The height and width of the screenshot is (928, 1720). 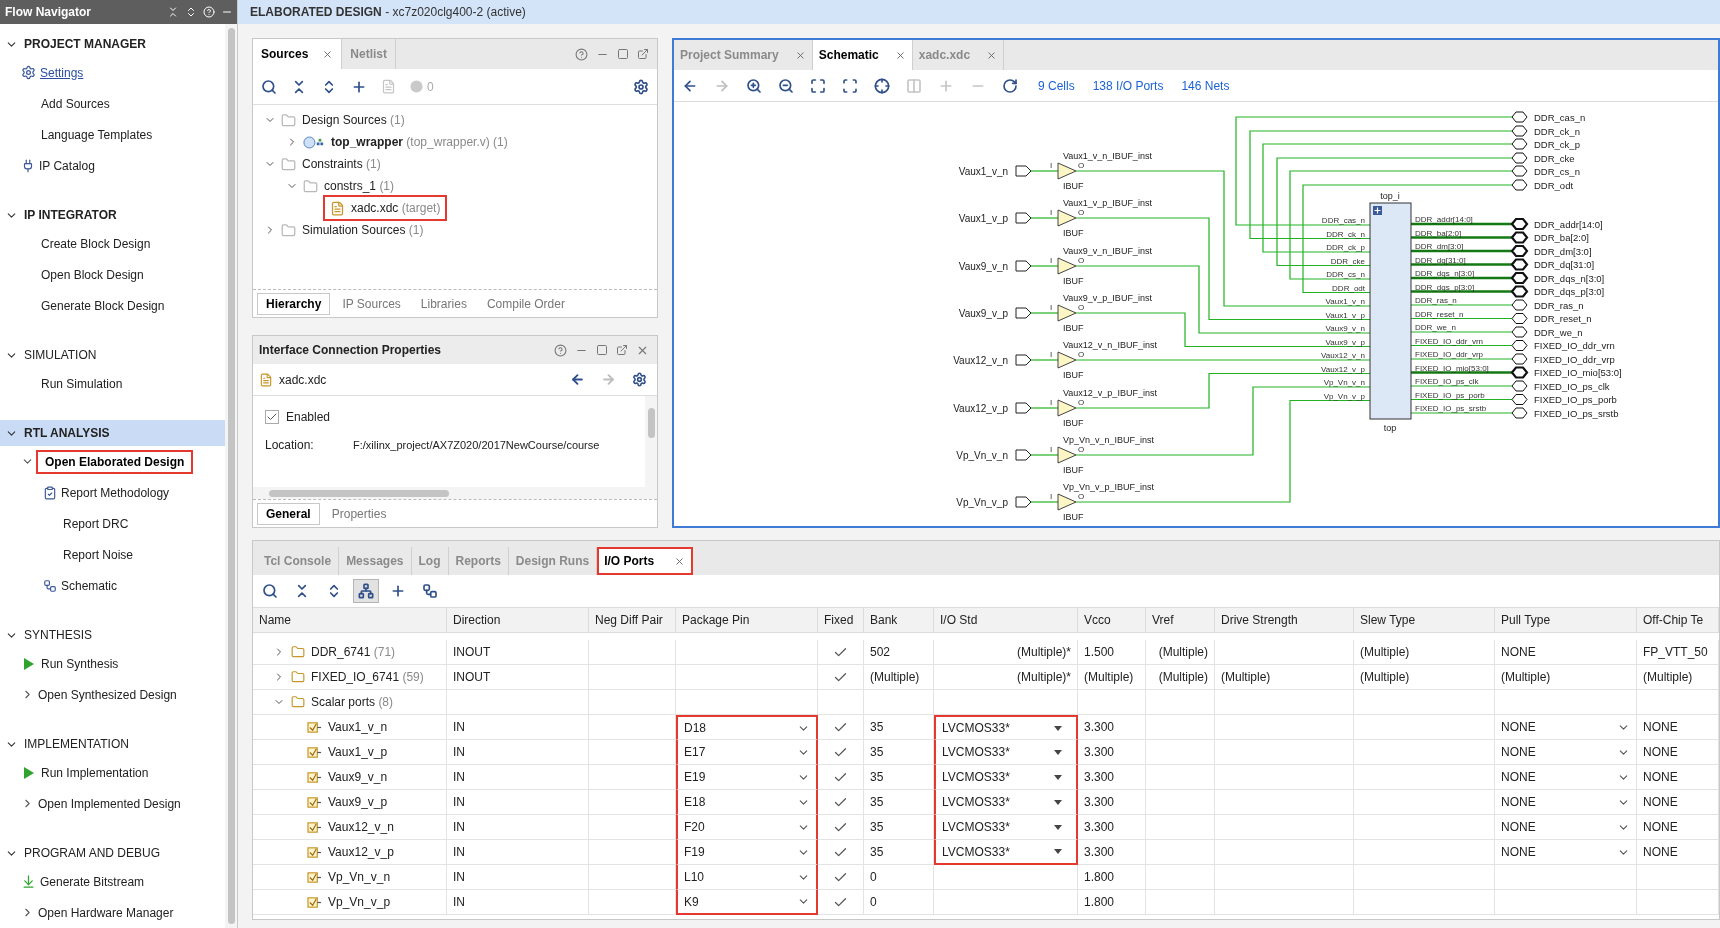 What do you see at coordinates (518, 620) in the screenshot?
I see `column-header: Direction` at bounding box center [518, 620].